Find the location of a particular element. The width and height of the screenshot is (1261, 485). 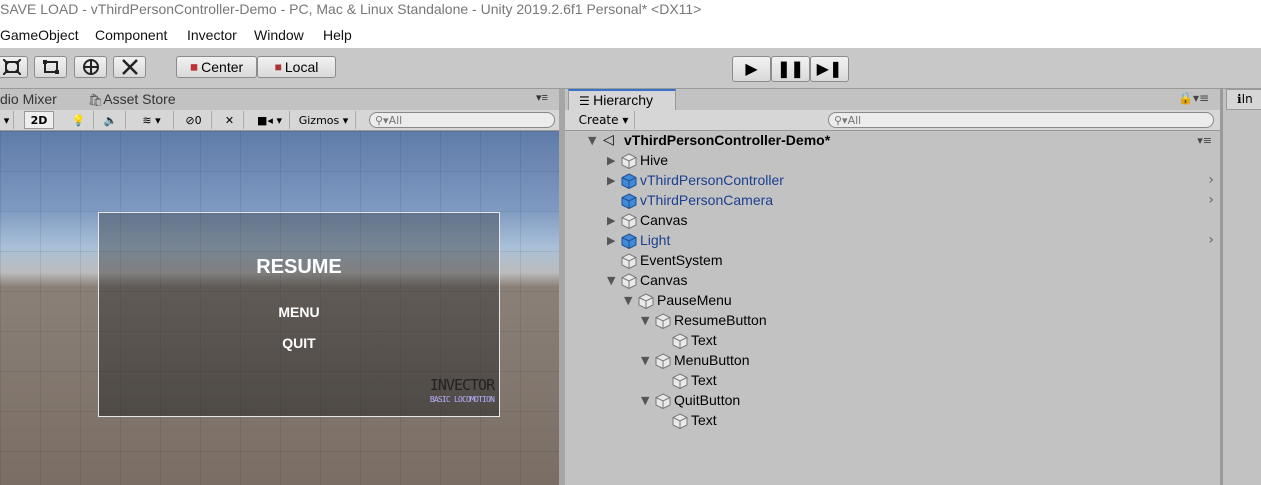

scene-root-row: ▼ ◁ vThirdPersonController-Demo* ▾≡ is located at coordinates (892, 141).